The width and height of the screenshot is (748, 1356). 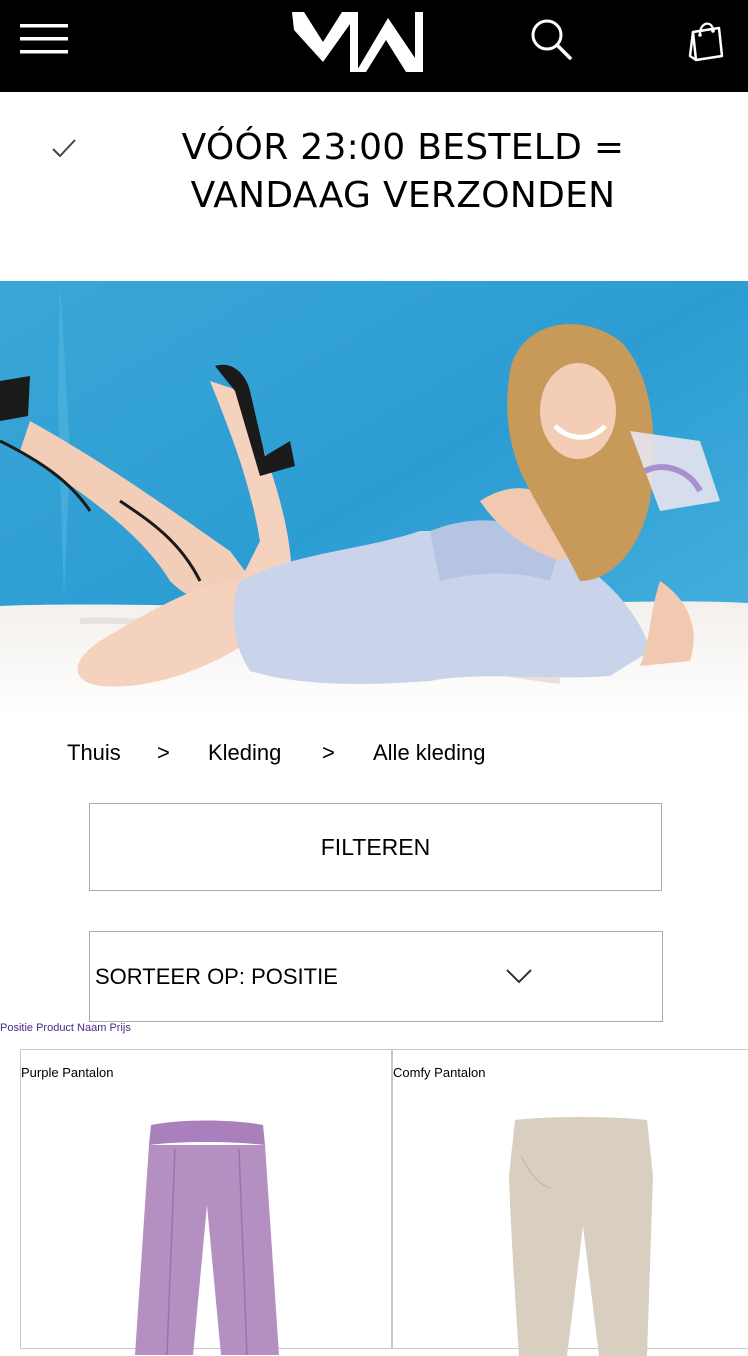 I want to click on product-card: Comfy Pantalon, so click(x=570, y=1202).